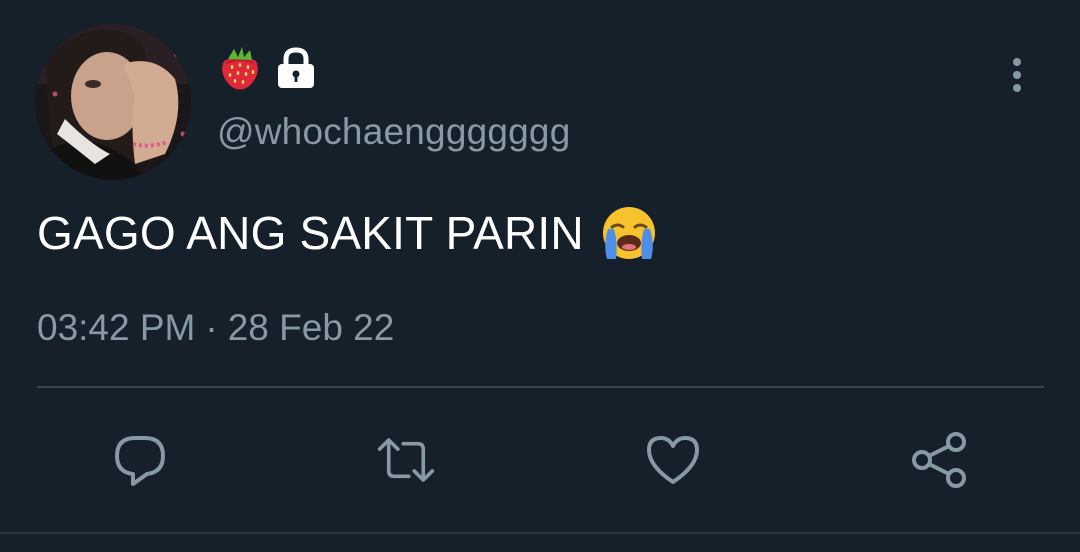 This screenshot has width=1080, height=552. I want to click on strawberry-icon, so click(240, 68).